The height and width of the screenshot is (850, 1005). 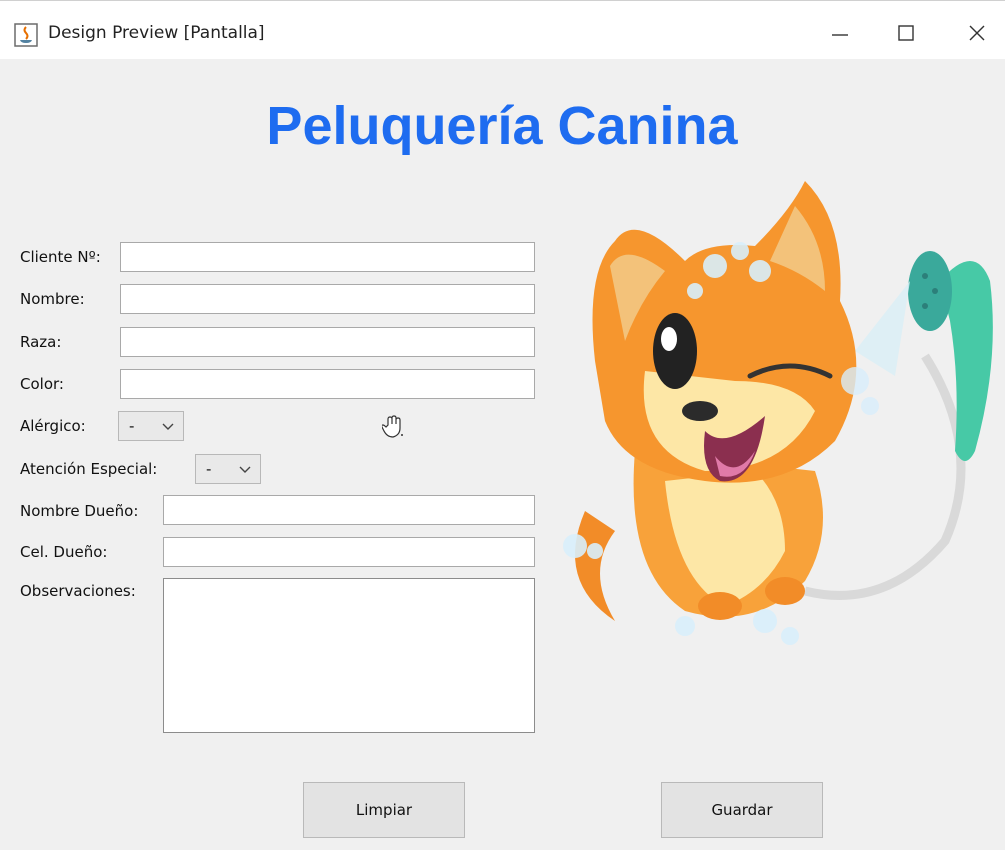 I want to click on close-icon, so click(x=977, y=33).